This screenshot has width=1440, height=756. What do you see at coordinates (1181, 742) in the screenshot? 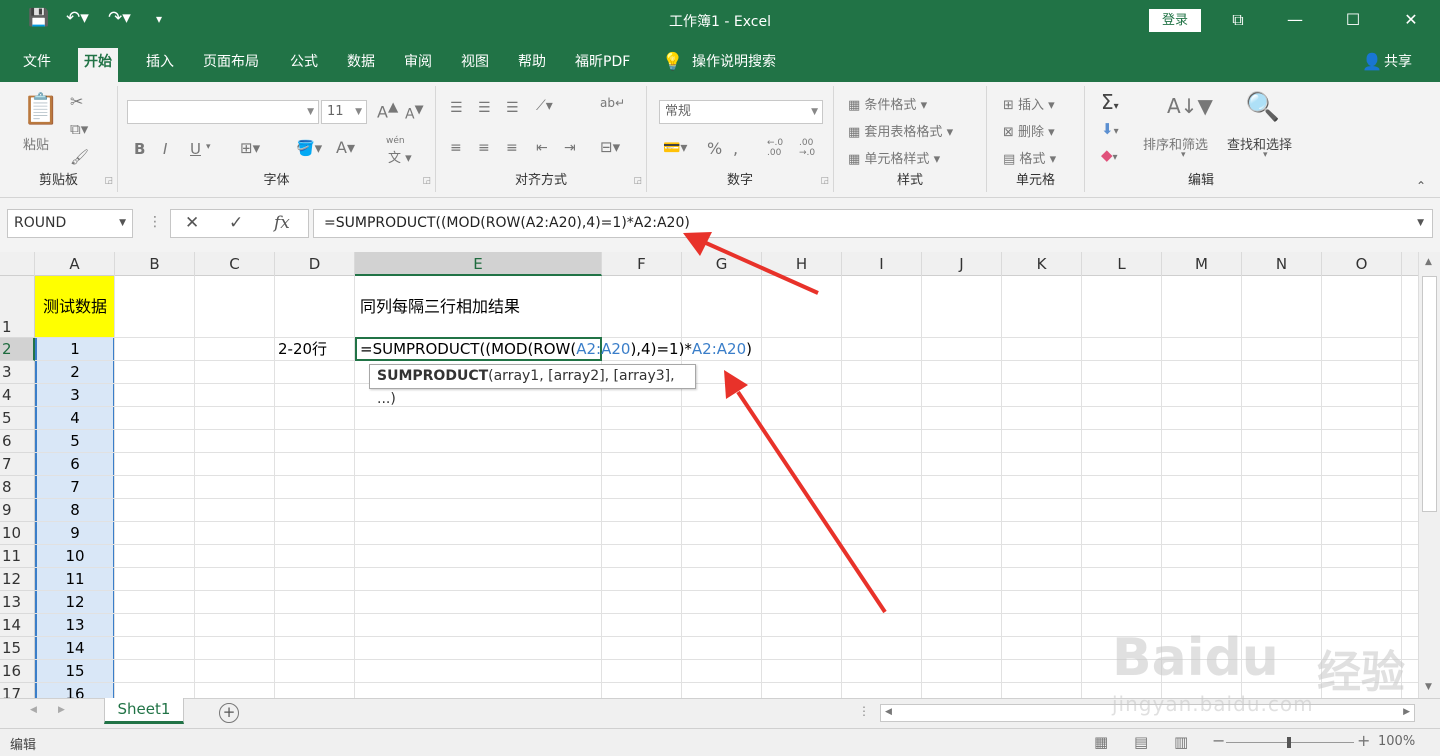
I see `page-break-view-icon: ▥` at bounding box center [1181, 742].